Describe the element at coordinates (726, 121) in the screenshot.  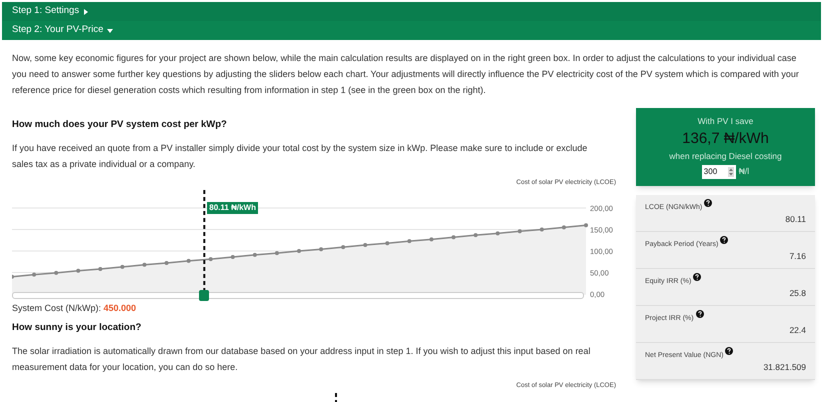
I see `savings-title: With PV I save` at that location.